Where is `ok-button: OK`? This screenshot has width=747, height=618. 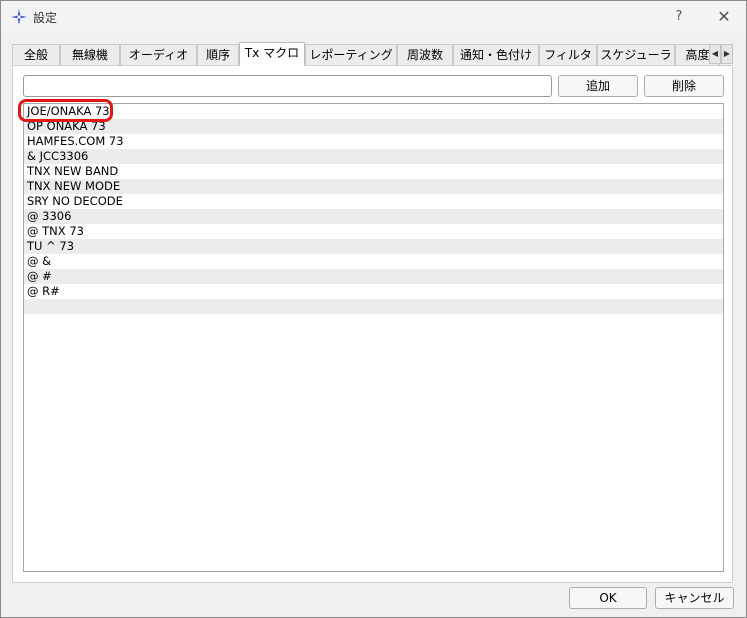 ok-button: OK is located at coordinates (608, 598).